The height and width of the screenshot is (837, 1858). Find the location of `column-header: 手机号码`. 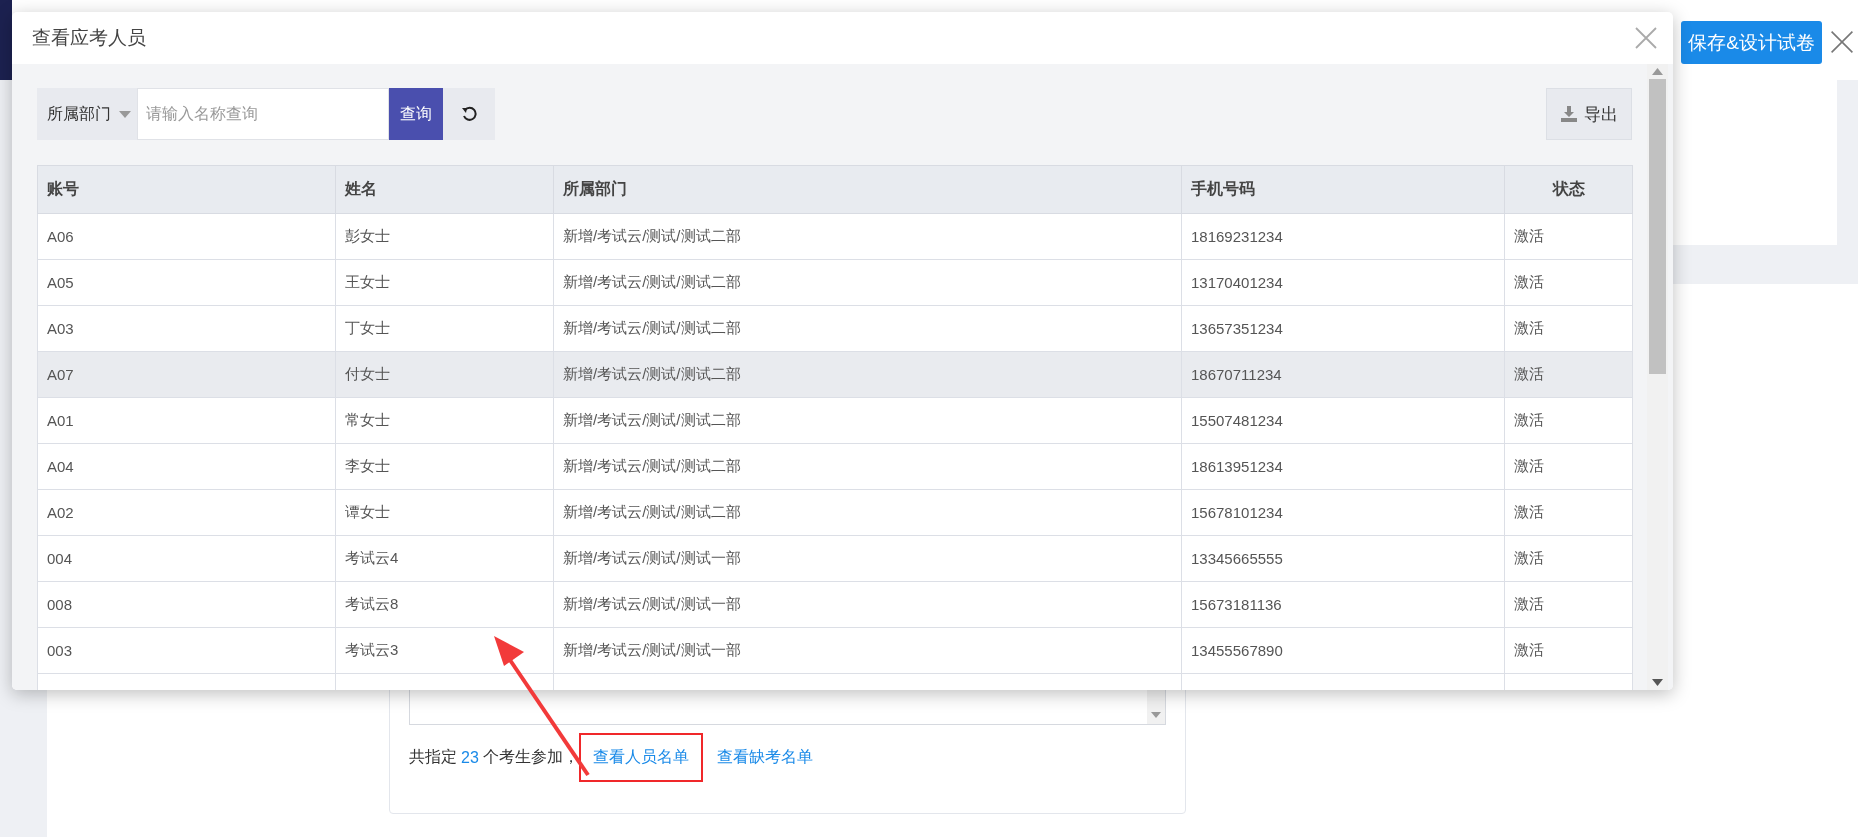

column-header: 手机号码 is located at coordinates (1343, 189).